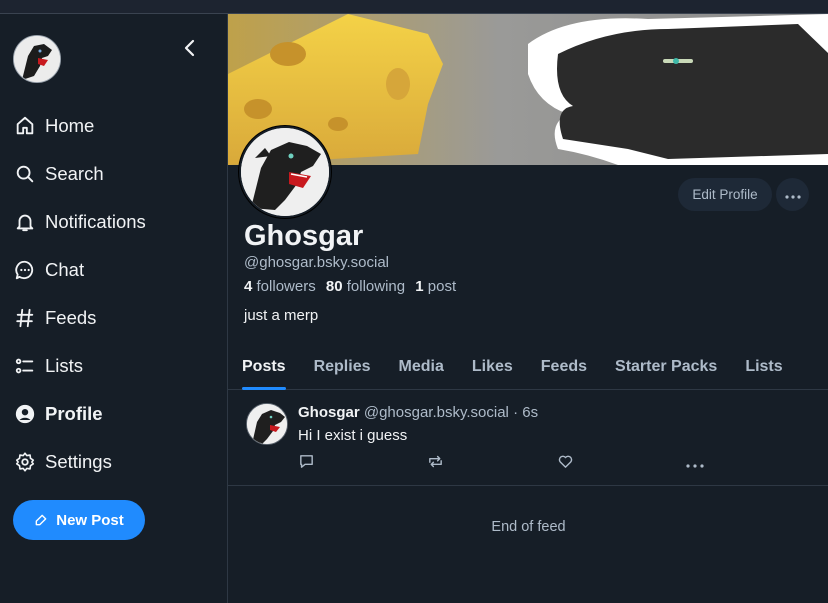 Image resolution: width=828 pixels, height=603 pixels. I want to click on sidebar-item-label: Feeds, so click(71, 317).